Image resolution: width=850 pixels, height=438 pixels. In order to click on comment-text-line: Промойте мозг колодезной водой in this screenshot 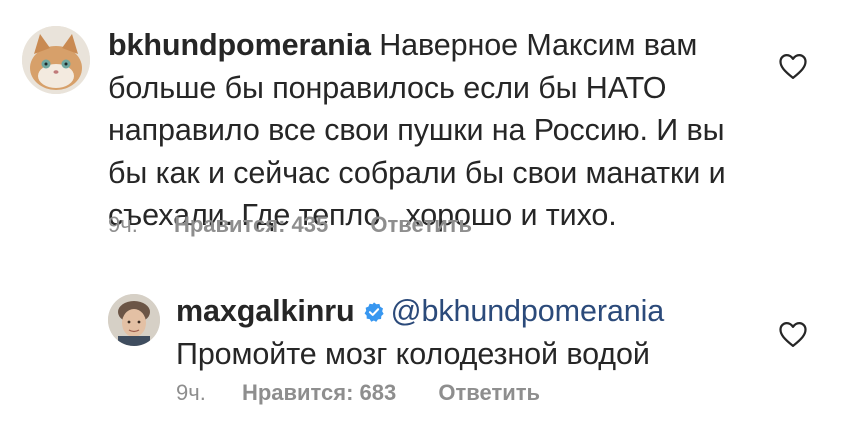, I will do `click(413, 353)`.